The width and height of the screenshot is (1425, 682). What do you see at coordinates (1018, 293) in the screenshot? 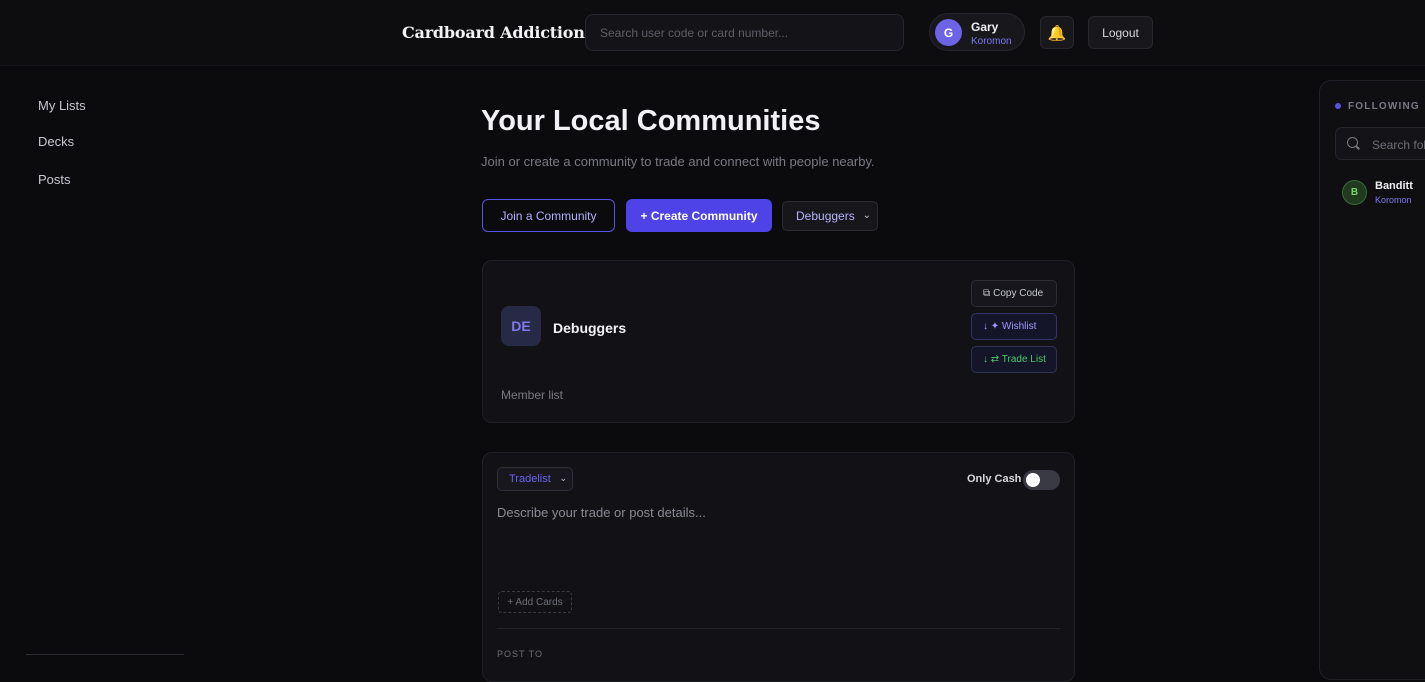
I see `copy-code-label: Copy Code` at bounding box center [1018, 293].